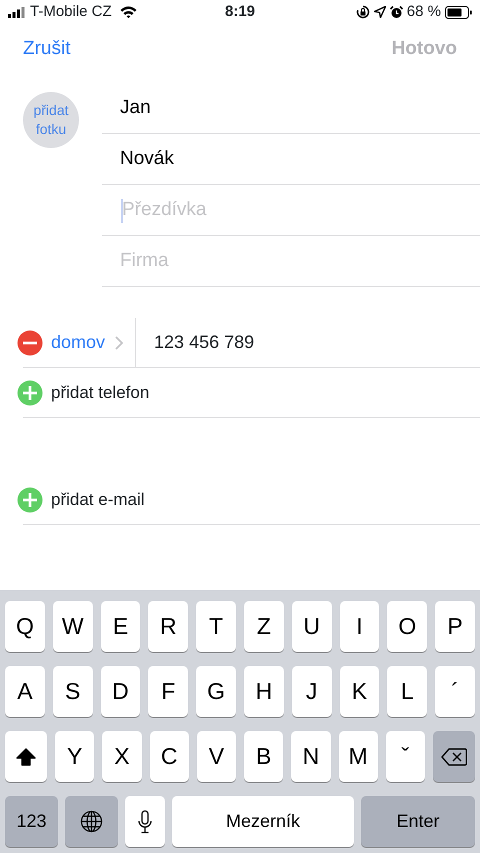 The image size is (480, 853). What do you see at coordinates (264, 756) in the screenshot?
I see `key: B` at bounding box center [264, 756].